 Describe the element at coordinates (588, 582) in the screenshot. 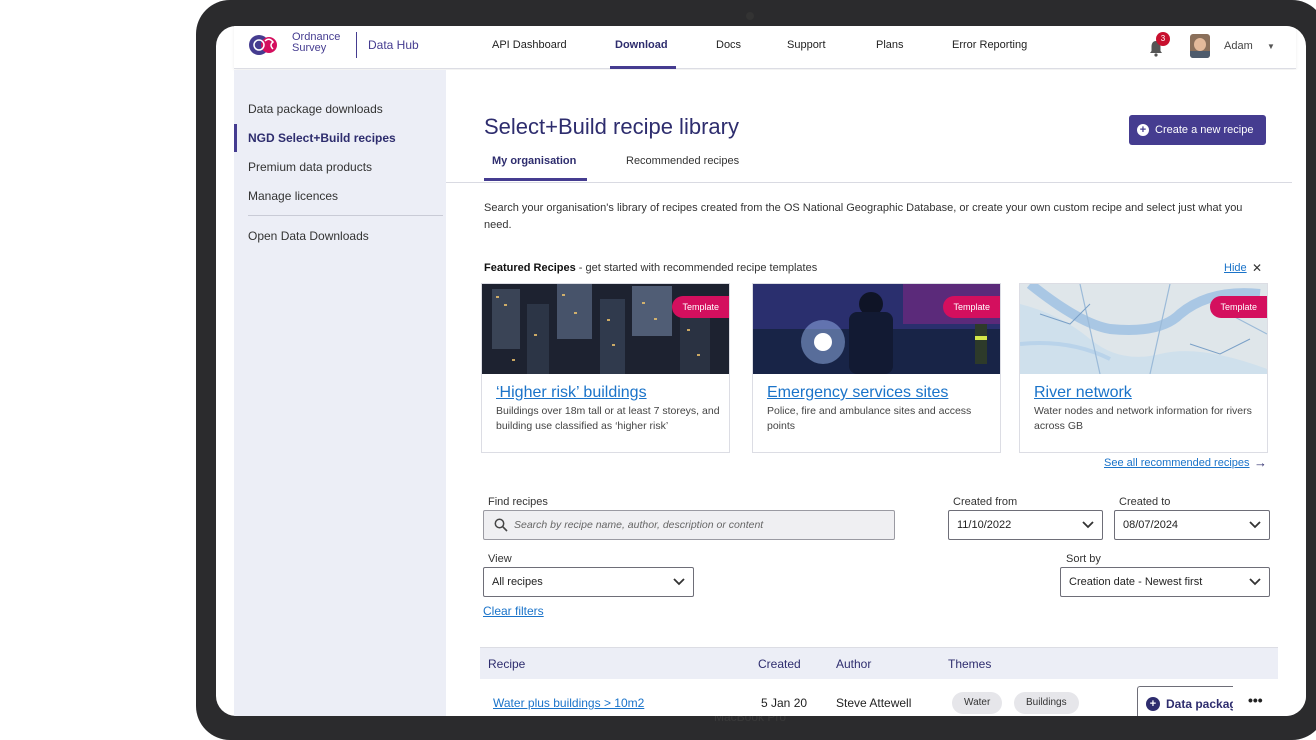

I see `view-select: All recipes` at that location.